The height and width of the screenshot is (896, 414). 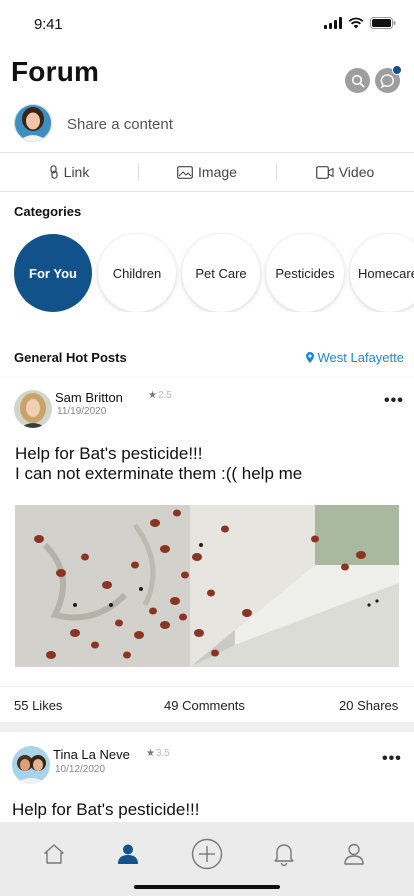 I want to click on battery-icon, so click(x=383, y=23).